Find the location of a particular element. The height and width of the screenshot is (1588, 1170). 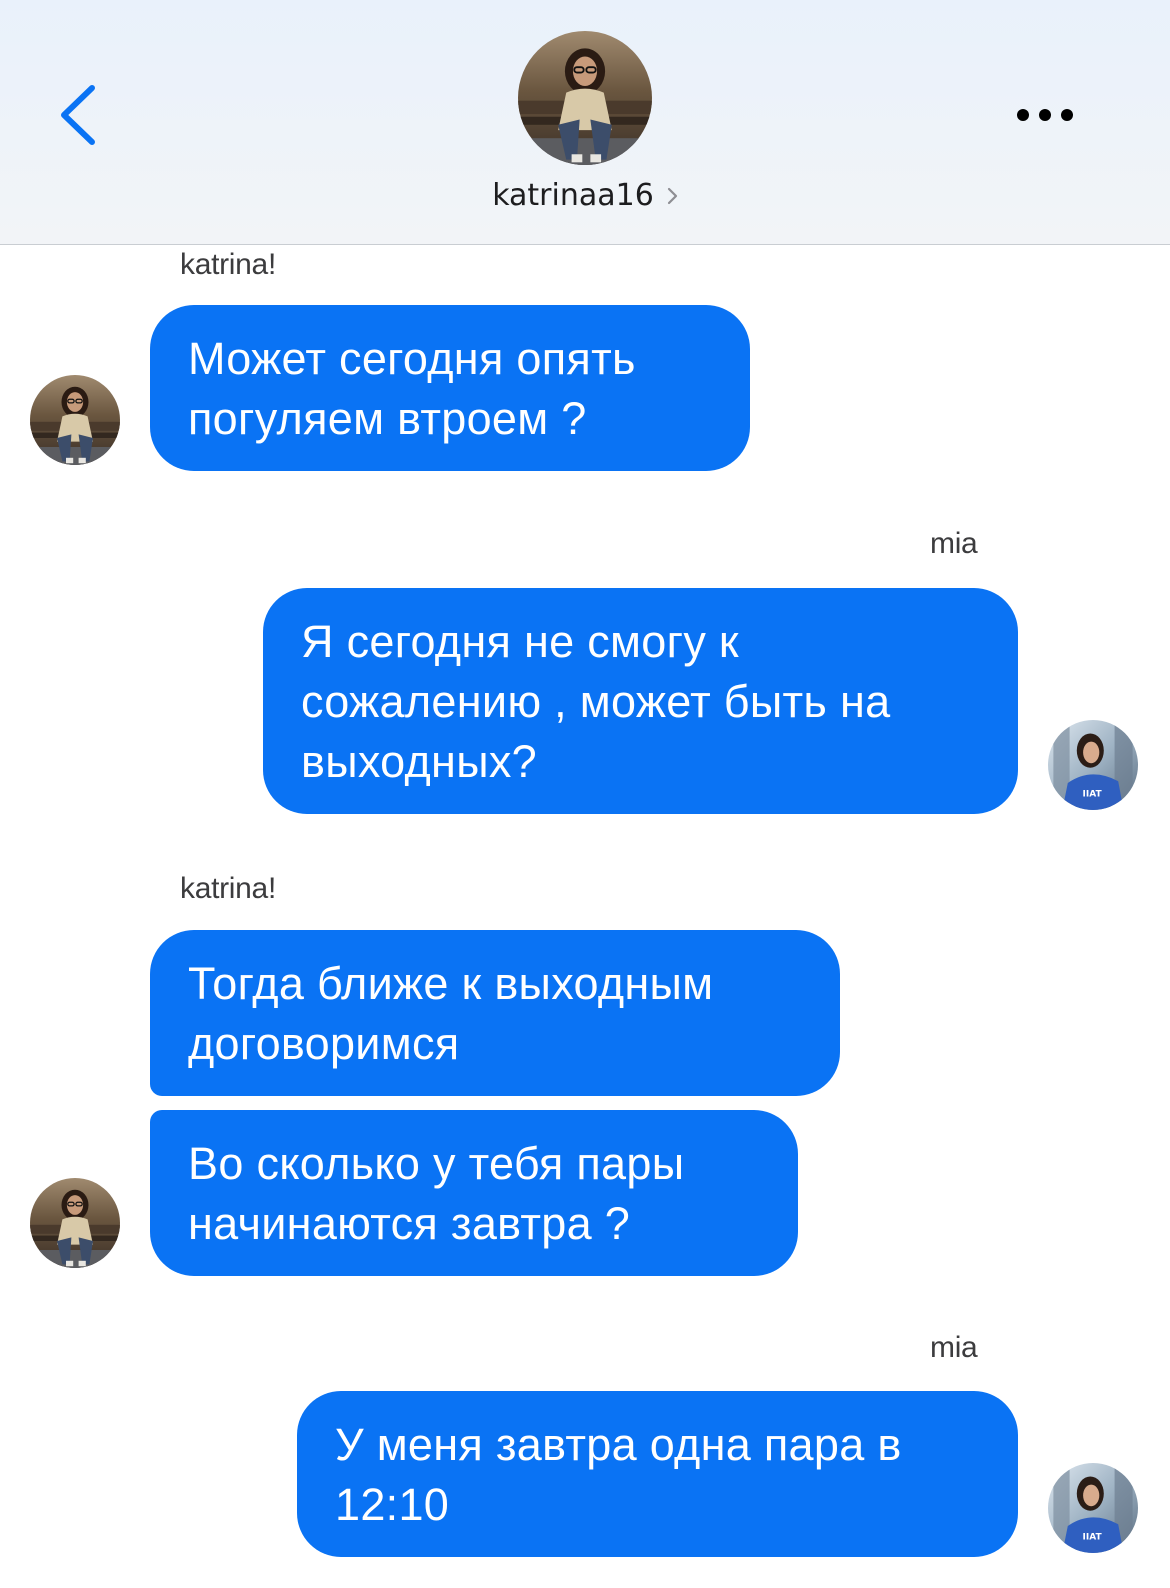

contact-username: katrinaa16 is located at coordinates (585, 196).